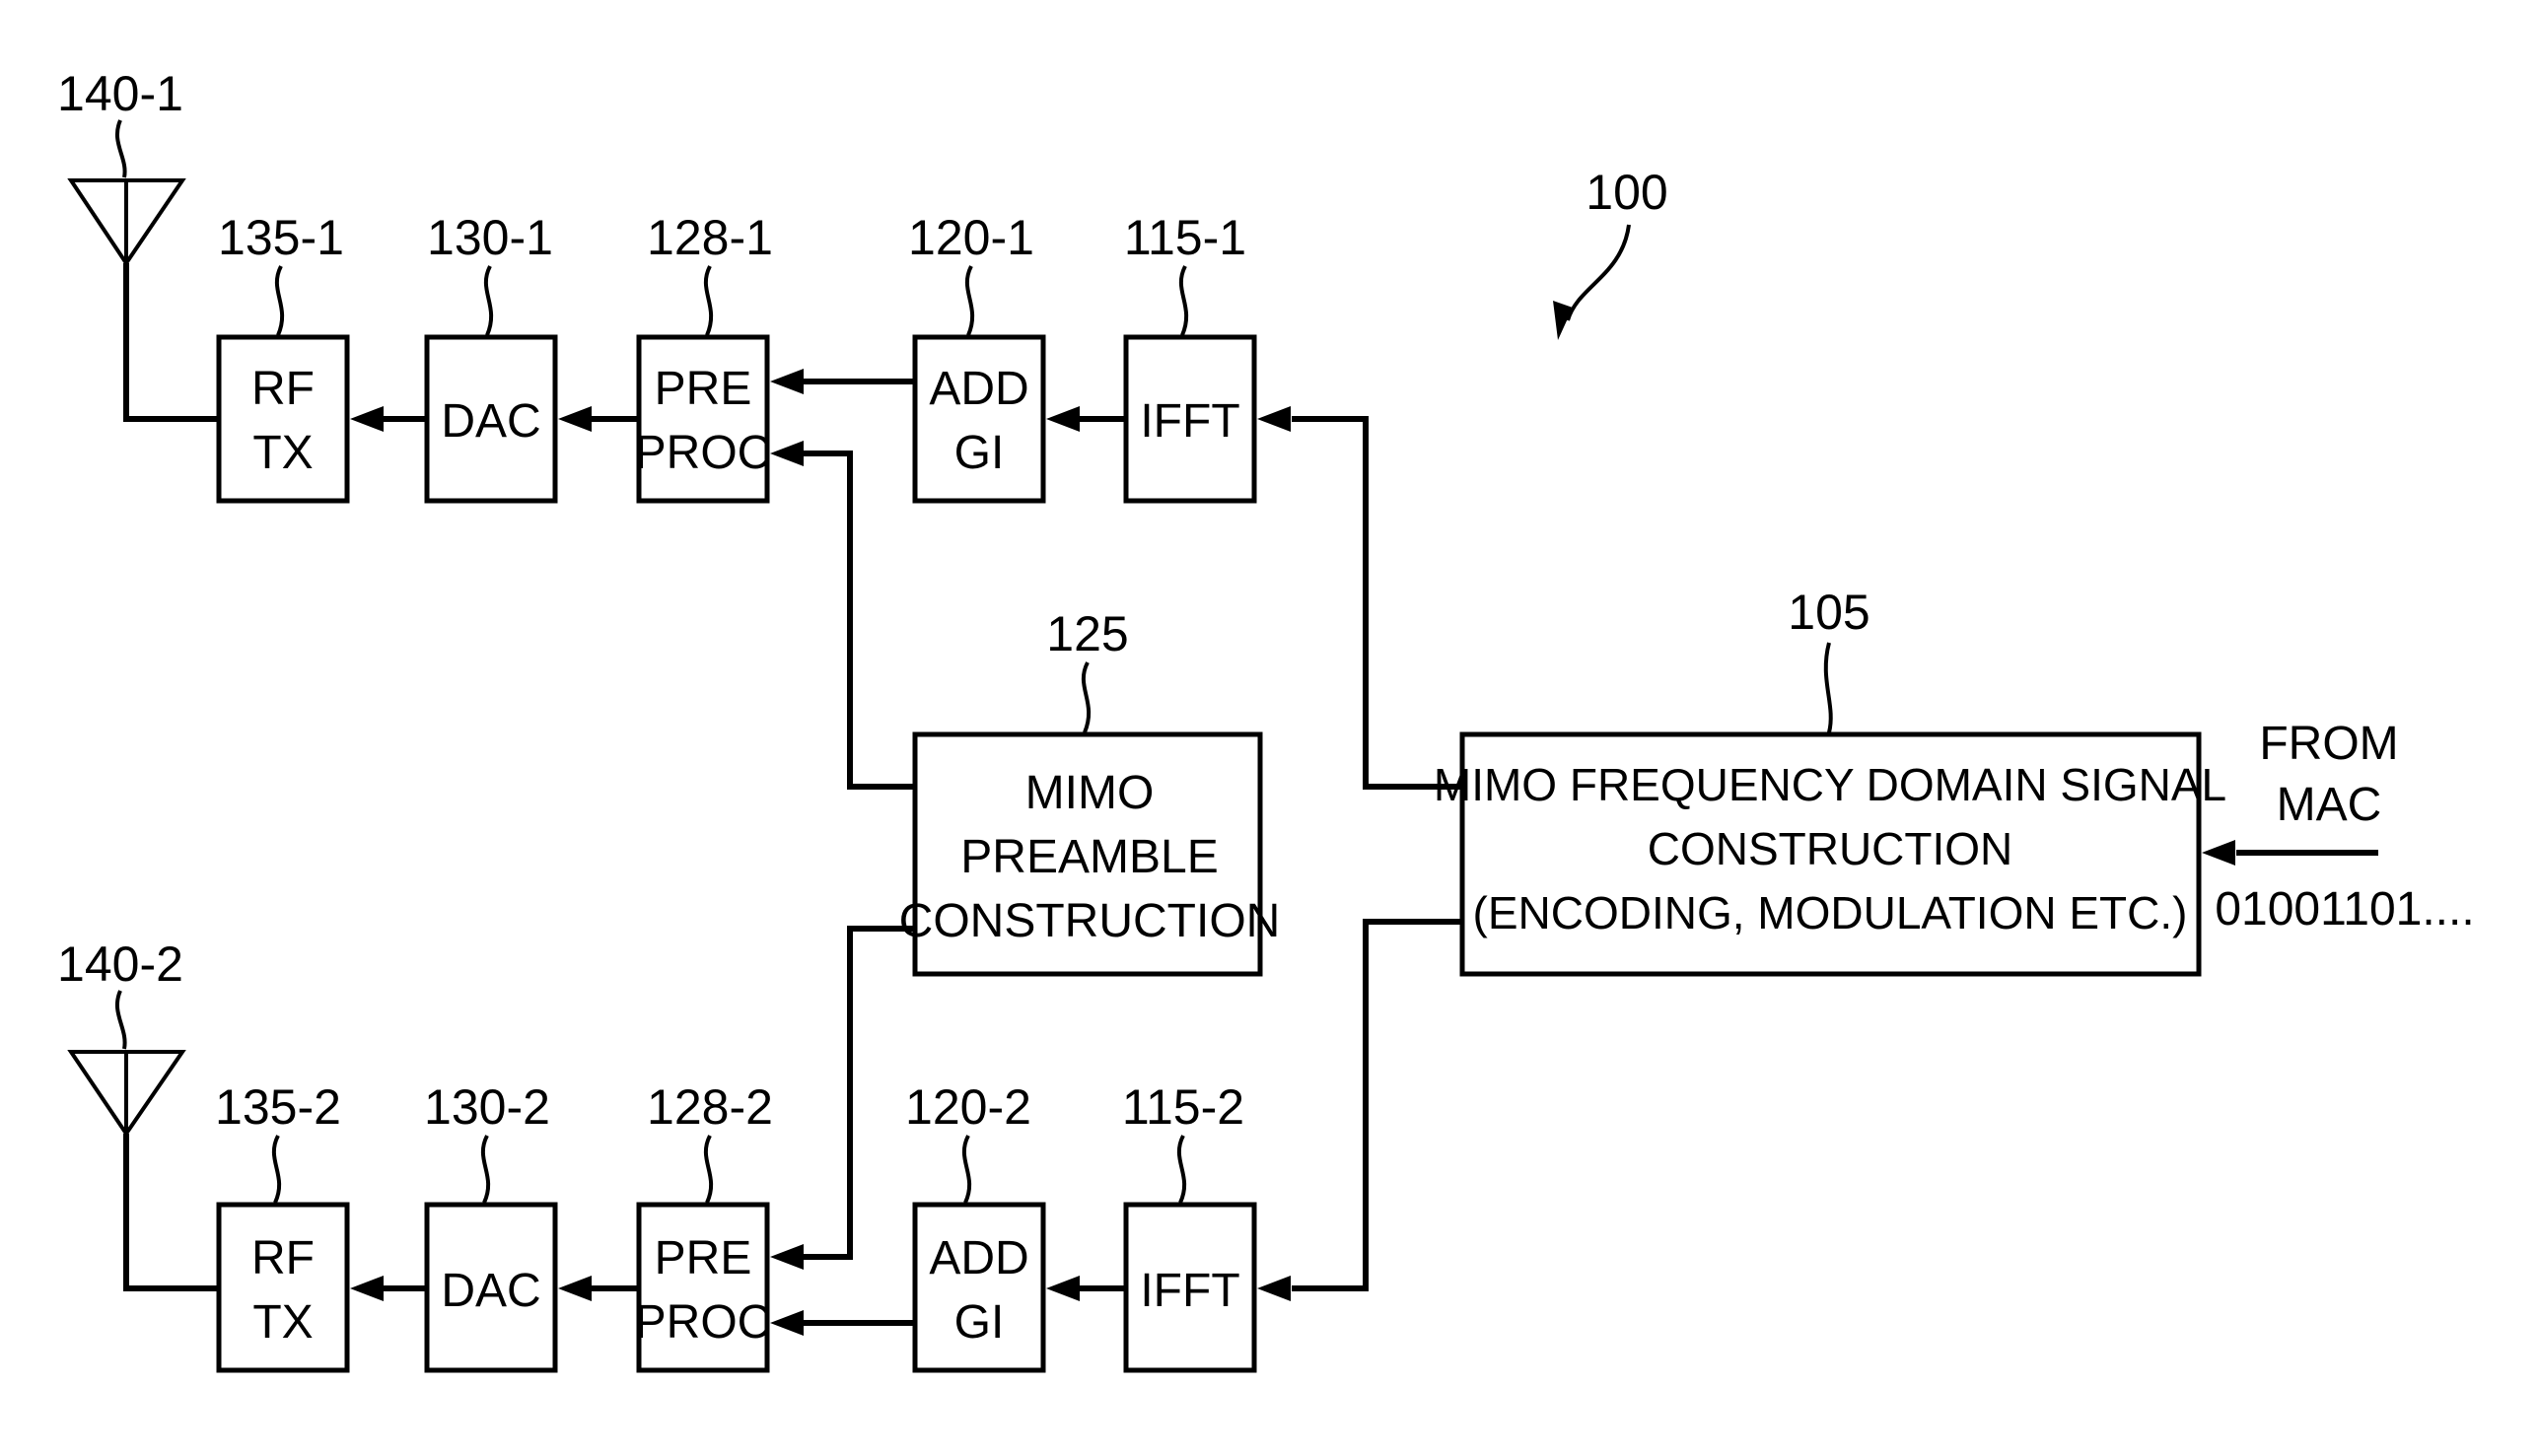 Image resolution: width=2539 pixels, height=1456 pixels. Describe the element at coordinates (1274, 1288) in the screenshot. I see `freqdomain-to-ifft2-arrowhead` at that location.